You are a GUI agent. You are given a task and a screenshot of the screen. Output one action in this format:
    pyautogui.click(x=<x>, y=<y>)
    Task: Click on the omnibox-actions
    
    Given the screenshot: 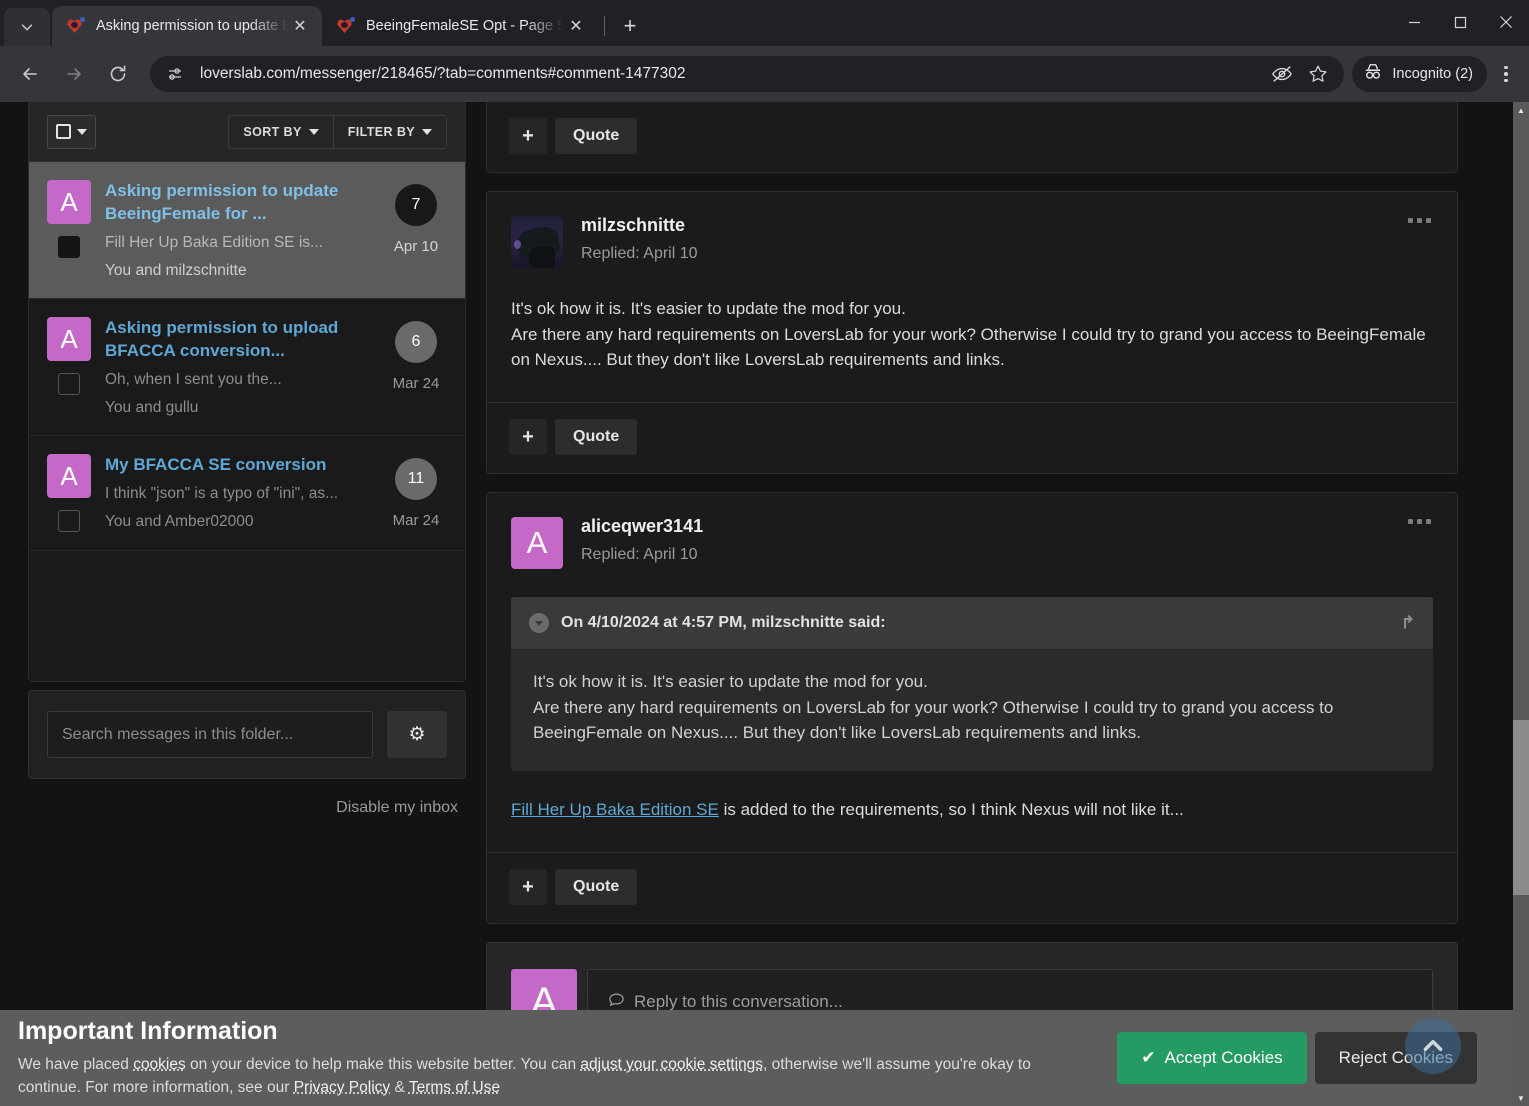 What is the action you would take?
    pyautogui.click(x=1302, y=74)
    